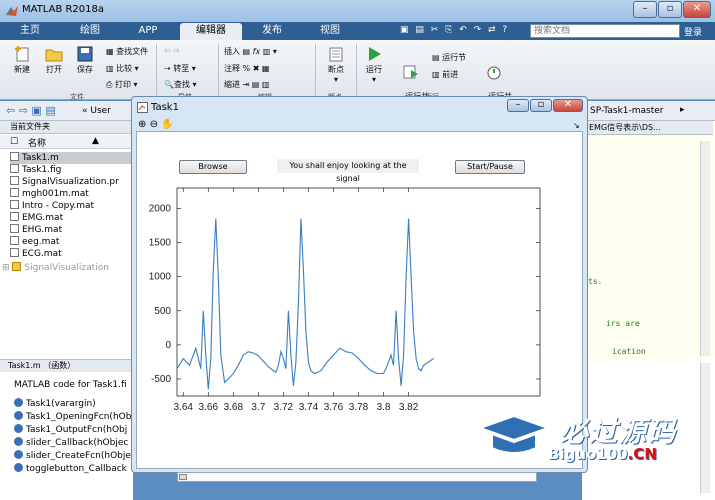 The height and width of the screenshot is (500, 715). I want to click on tab-view: 视图, so click(330, 31).